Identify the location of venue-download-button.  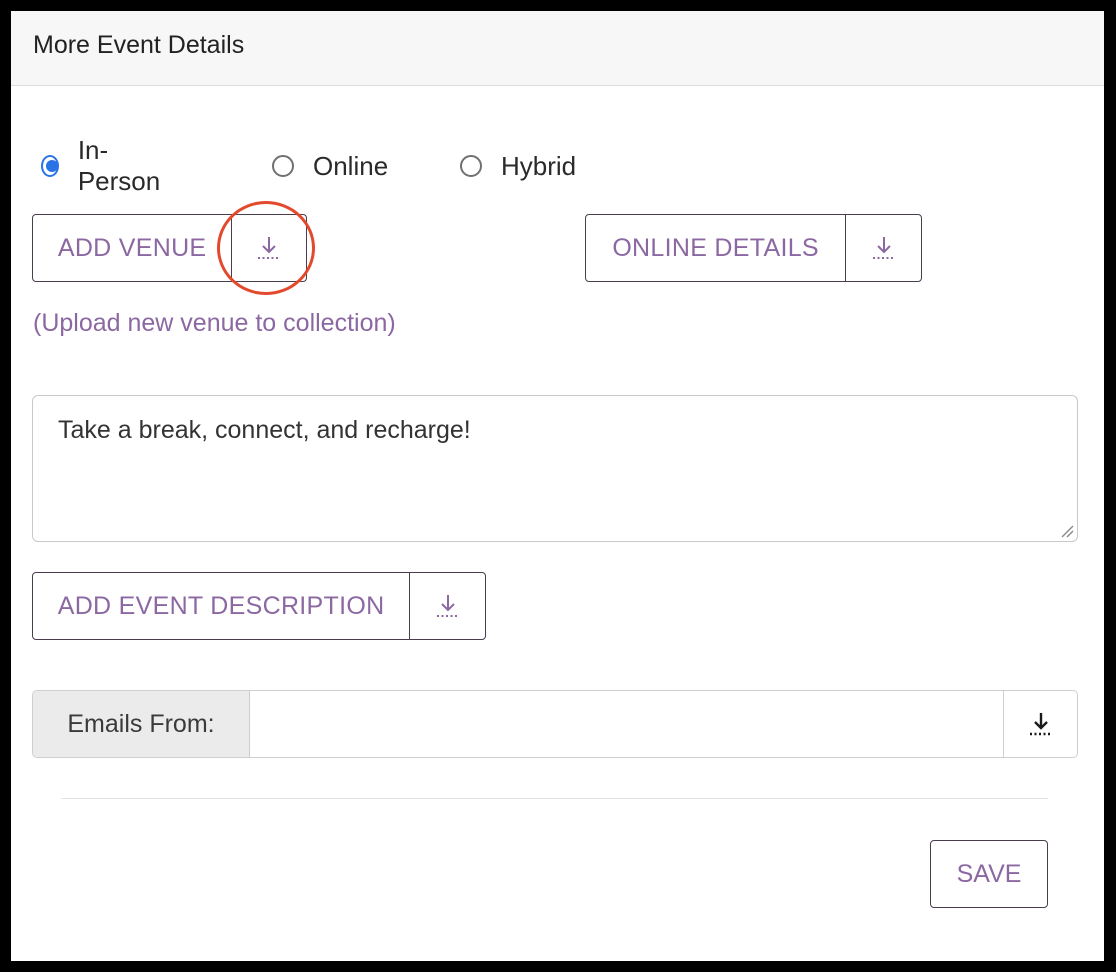
(268, 248).